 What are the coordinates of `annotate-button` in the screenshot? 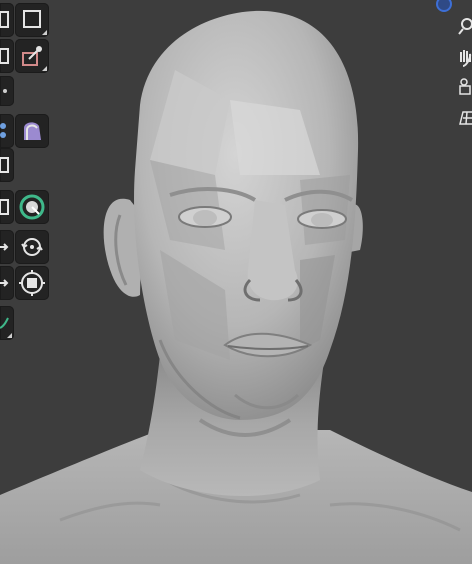 It's located at (7, 323).